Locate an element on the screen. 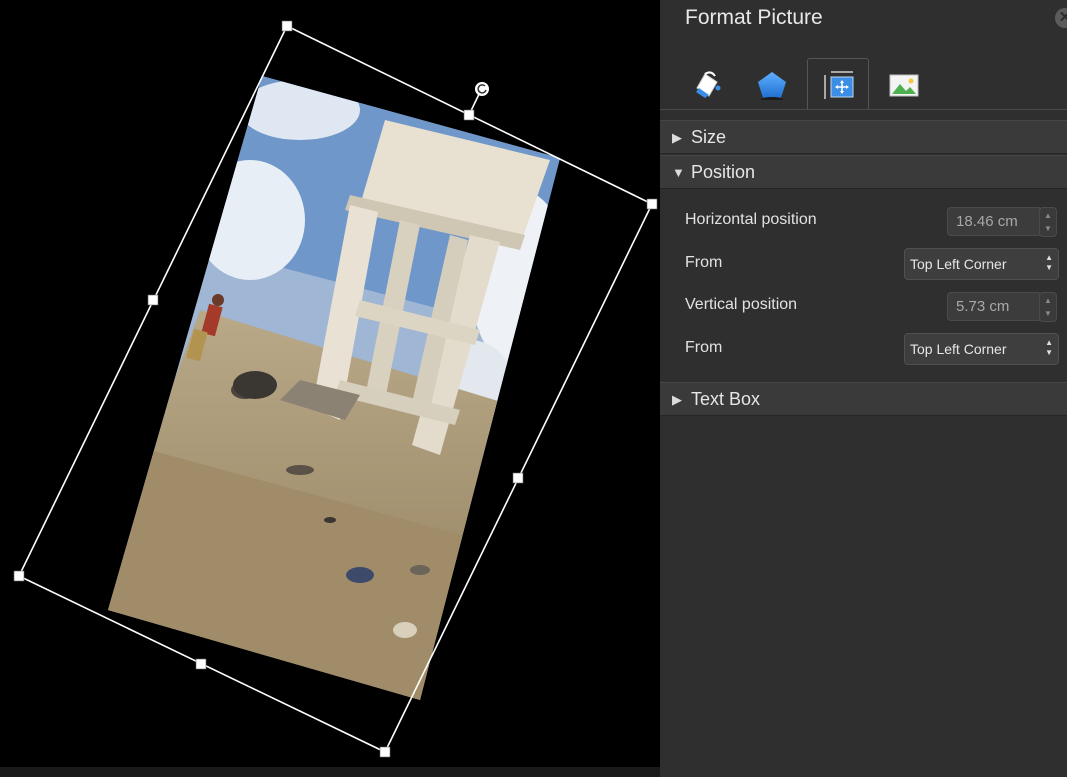 This screenshot has width=1067, height=777. tab-effects is located at coordinates (771, 84).